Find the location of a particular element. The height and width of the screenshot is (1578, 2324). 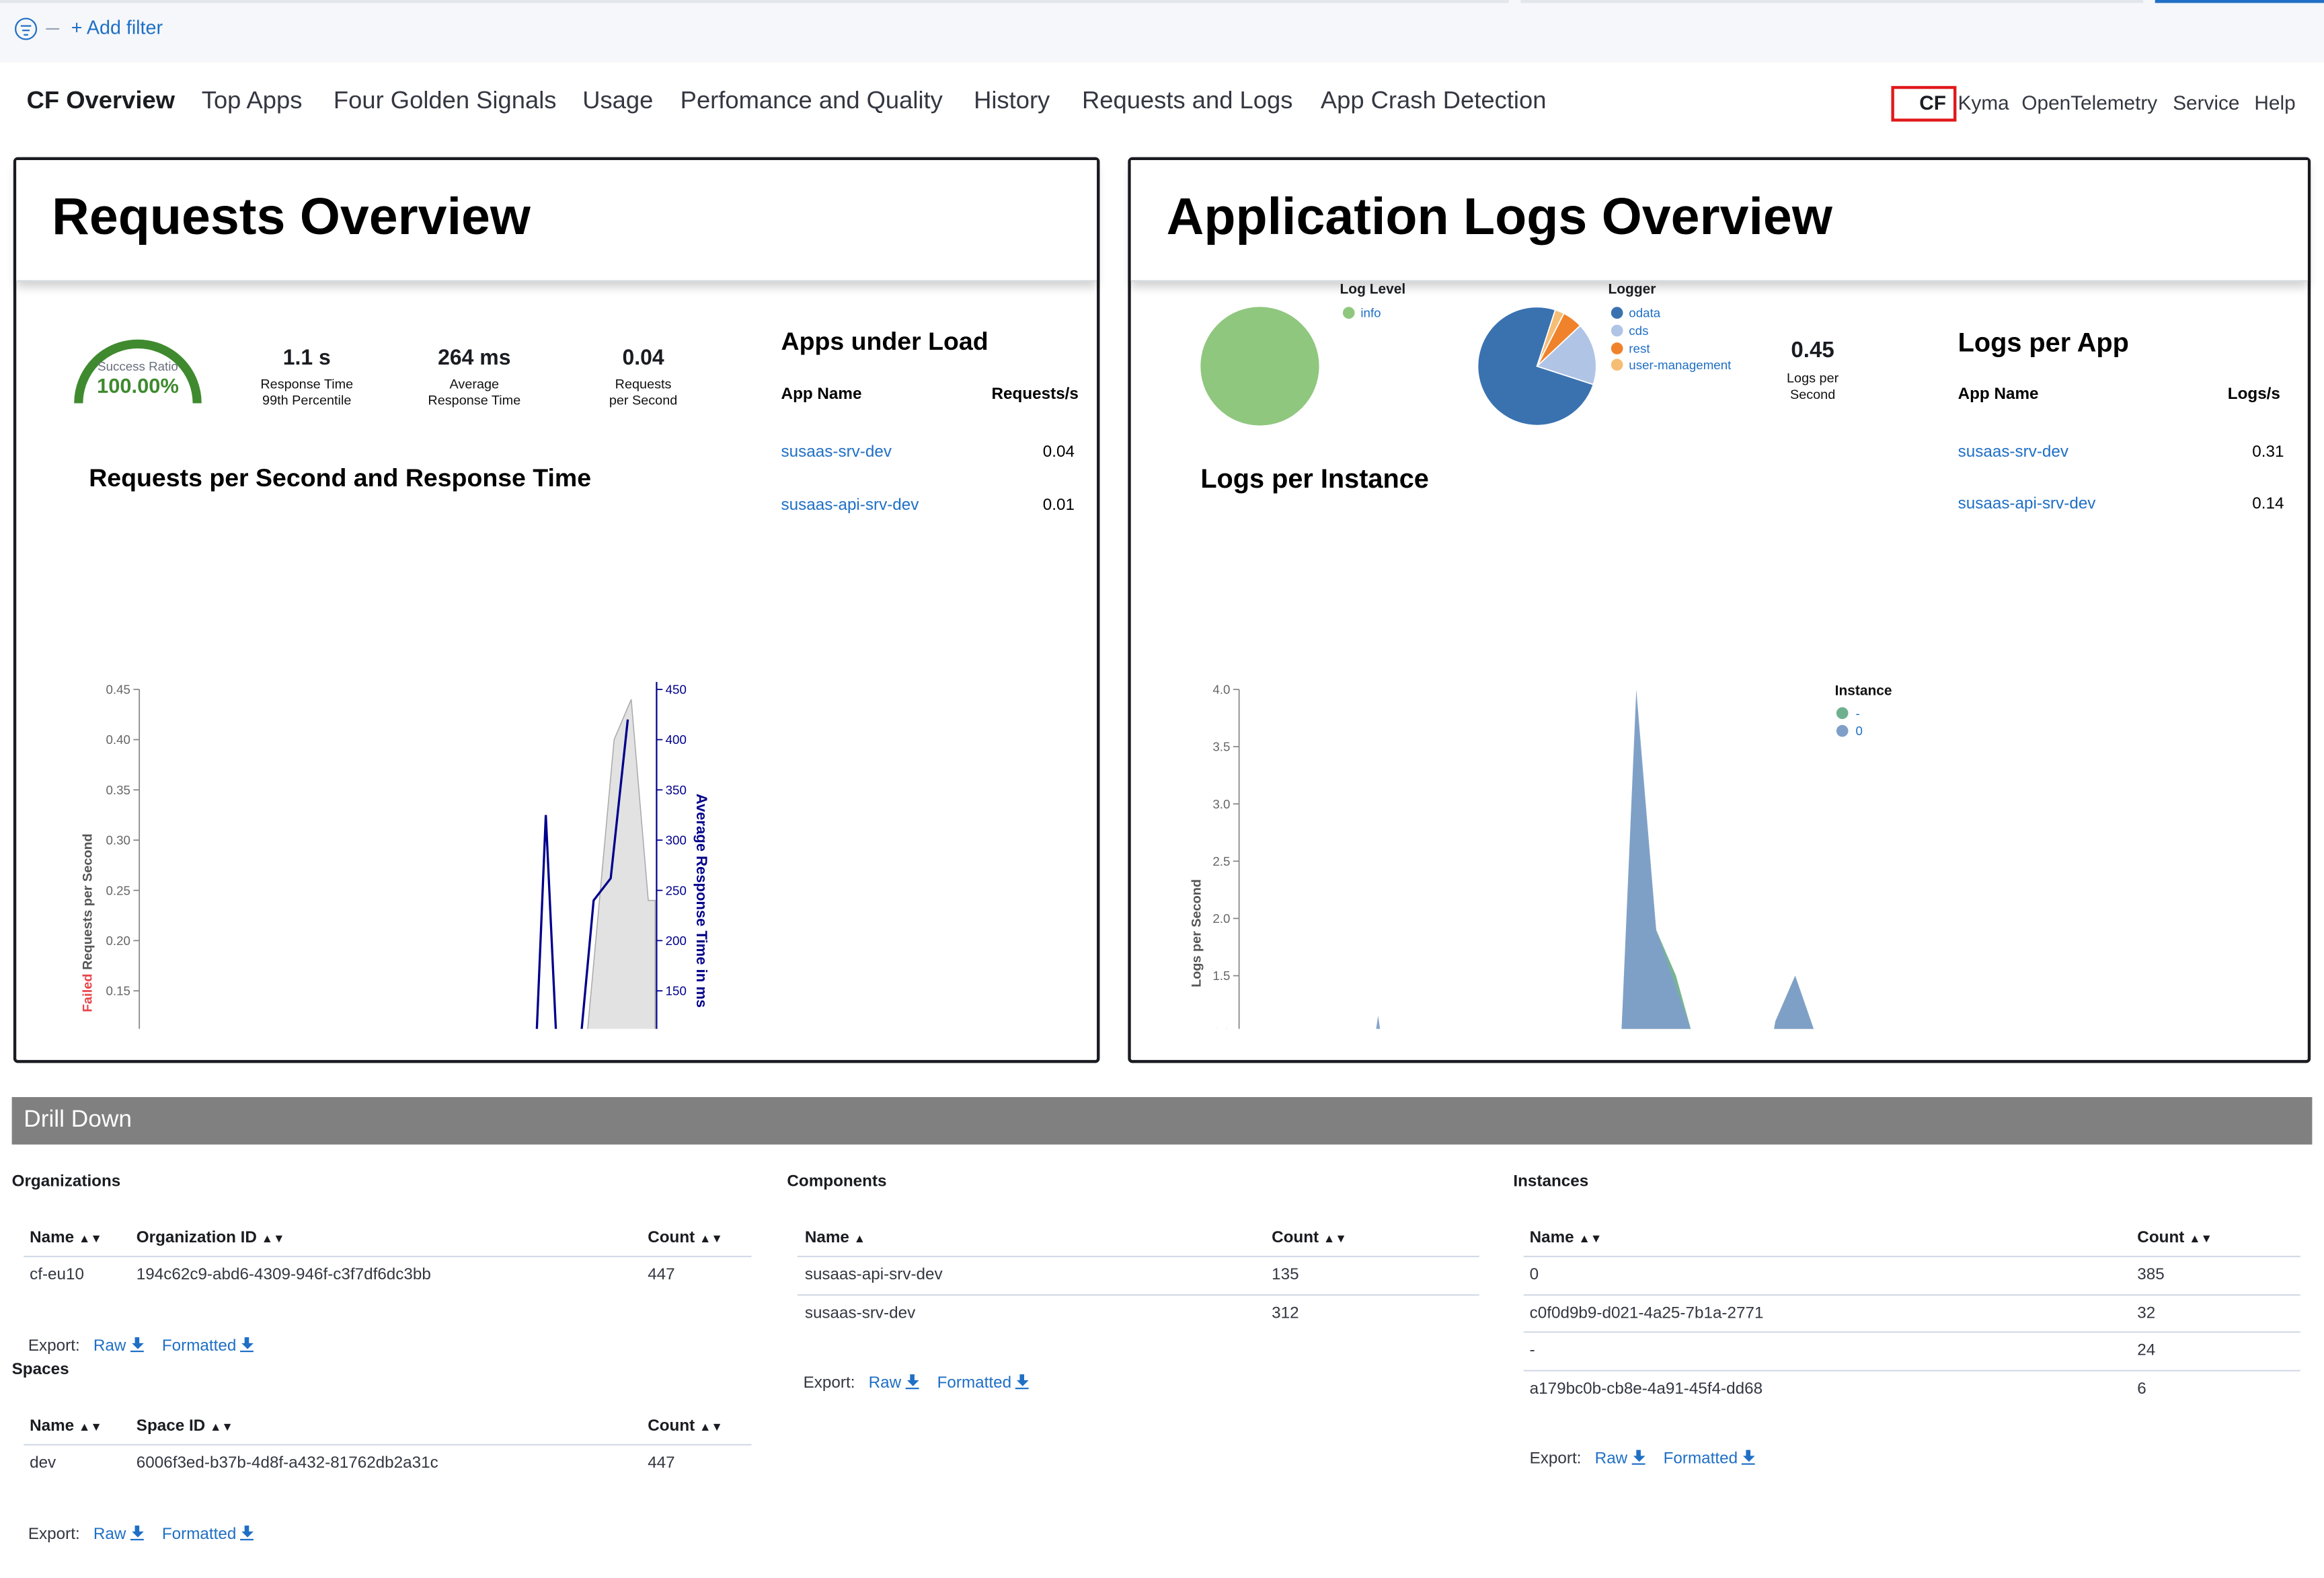

stat-label: Average Response Time is located at coordinates (474, 392).